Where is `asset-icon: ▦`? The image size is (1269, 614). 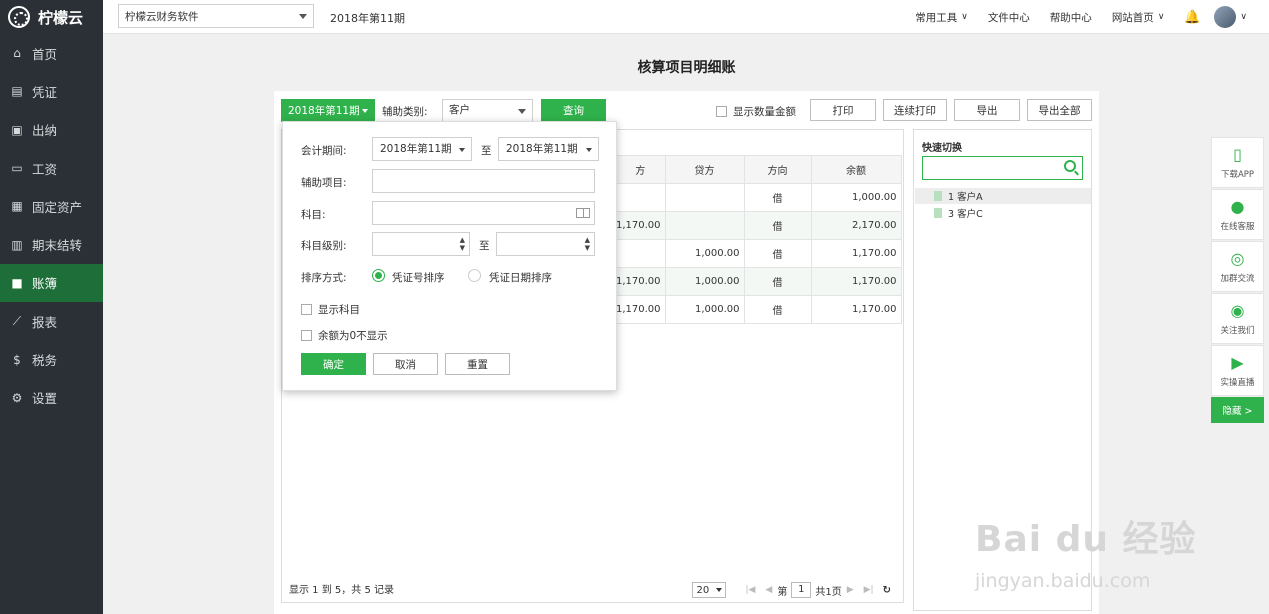
asset-icon: ▦ is located at coordinates (17, 206).